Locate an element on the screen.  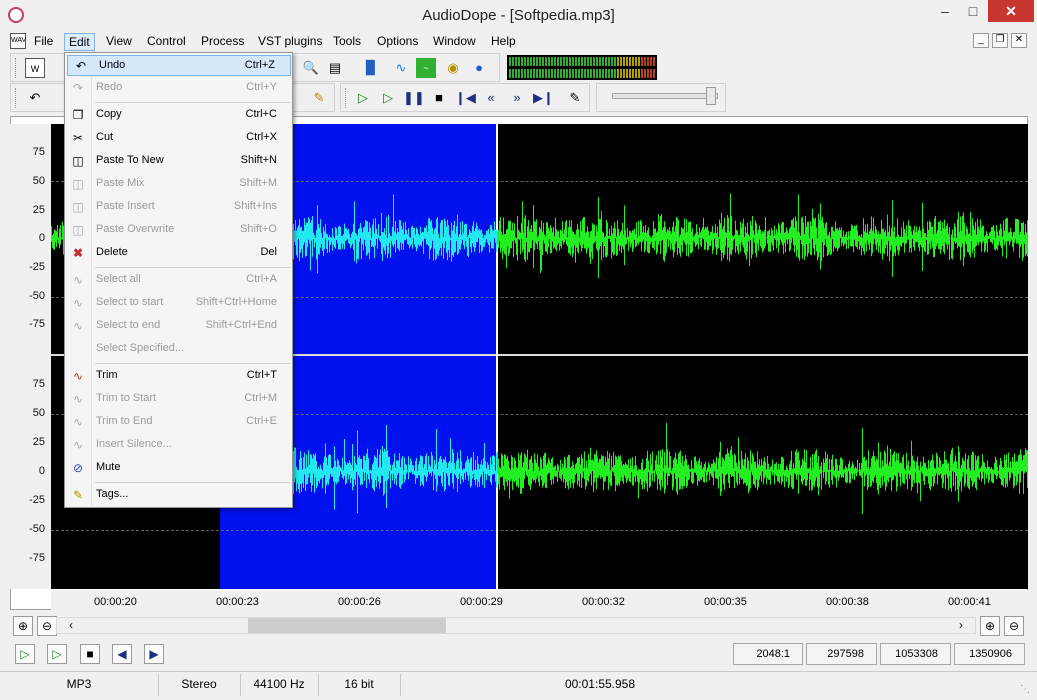
zoom-out-icon: ⊖ is located at coordinates (47, 626).